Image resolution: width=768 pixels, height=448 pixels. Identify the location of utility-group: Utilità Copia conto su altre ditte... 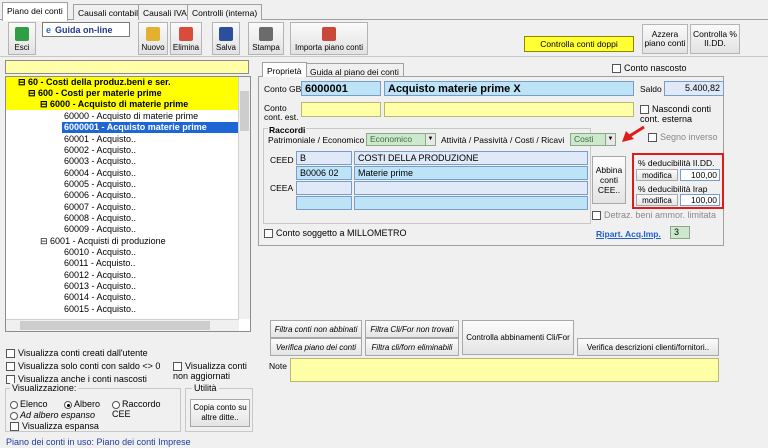
(219, 407).